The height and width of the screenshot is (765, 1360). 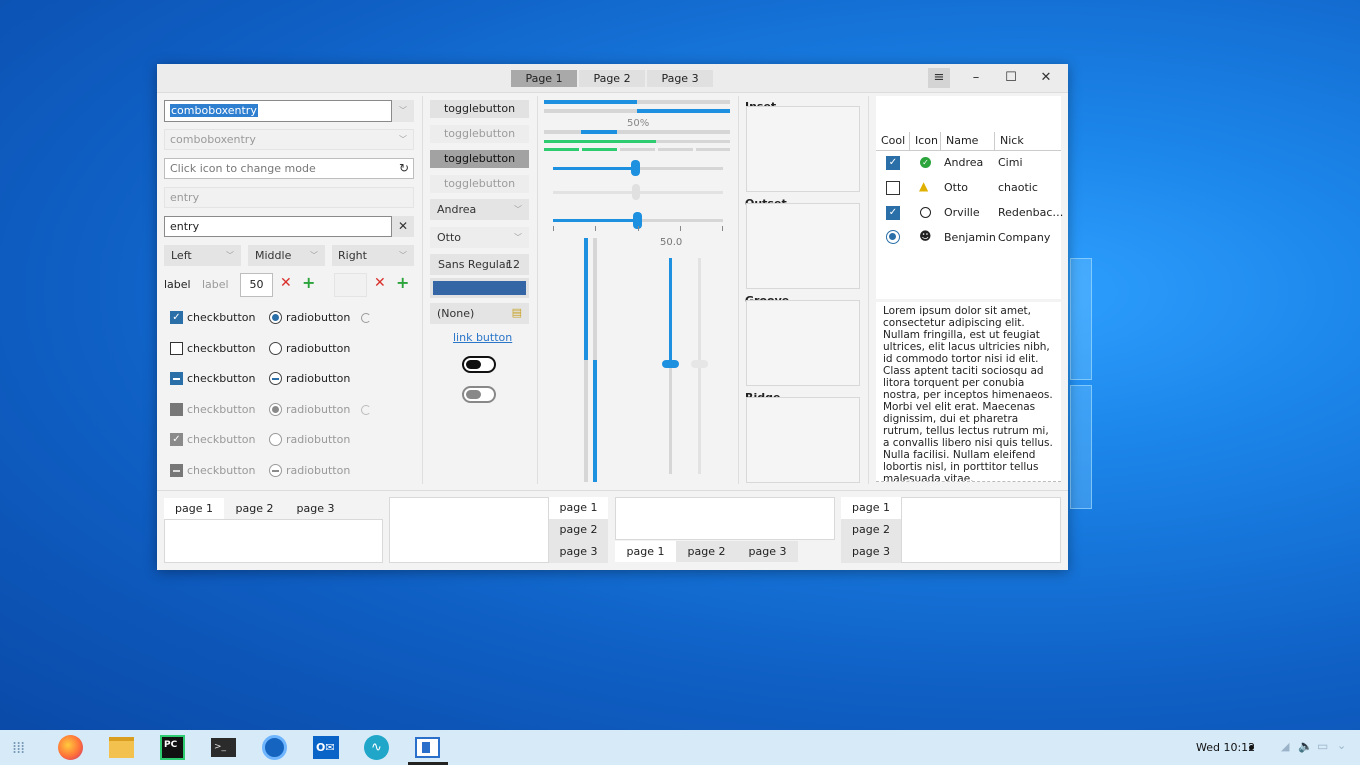 I want to click on battery-icon: ▭, so click(x=1322, y=746).